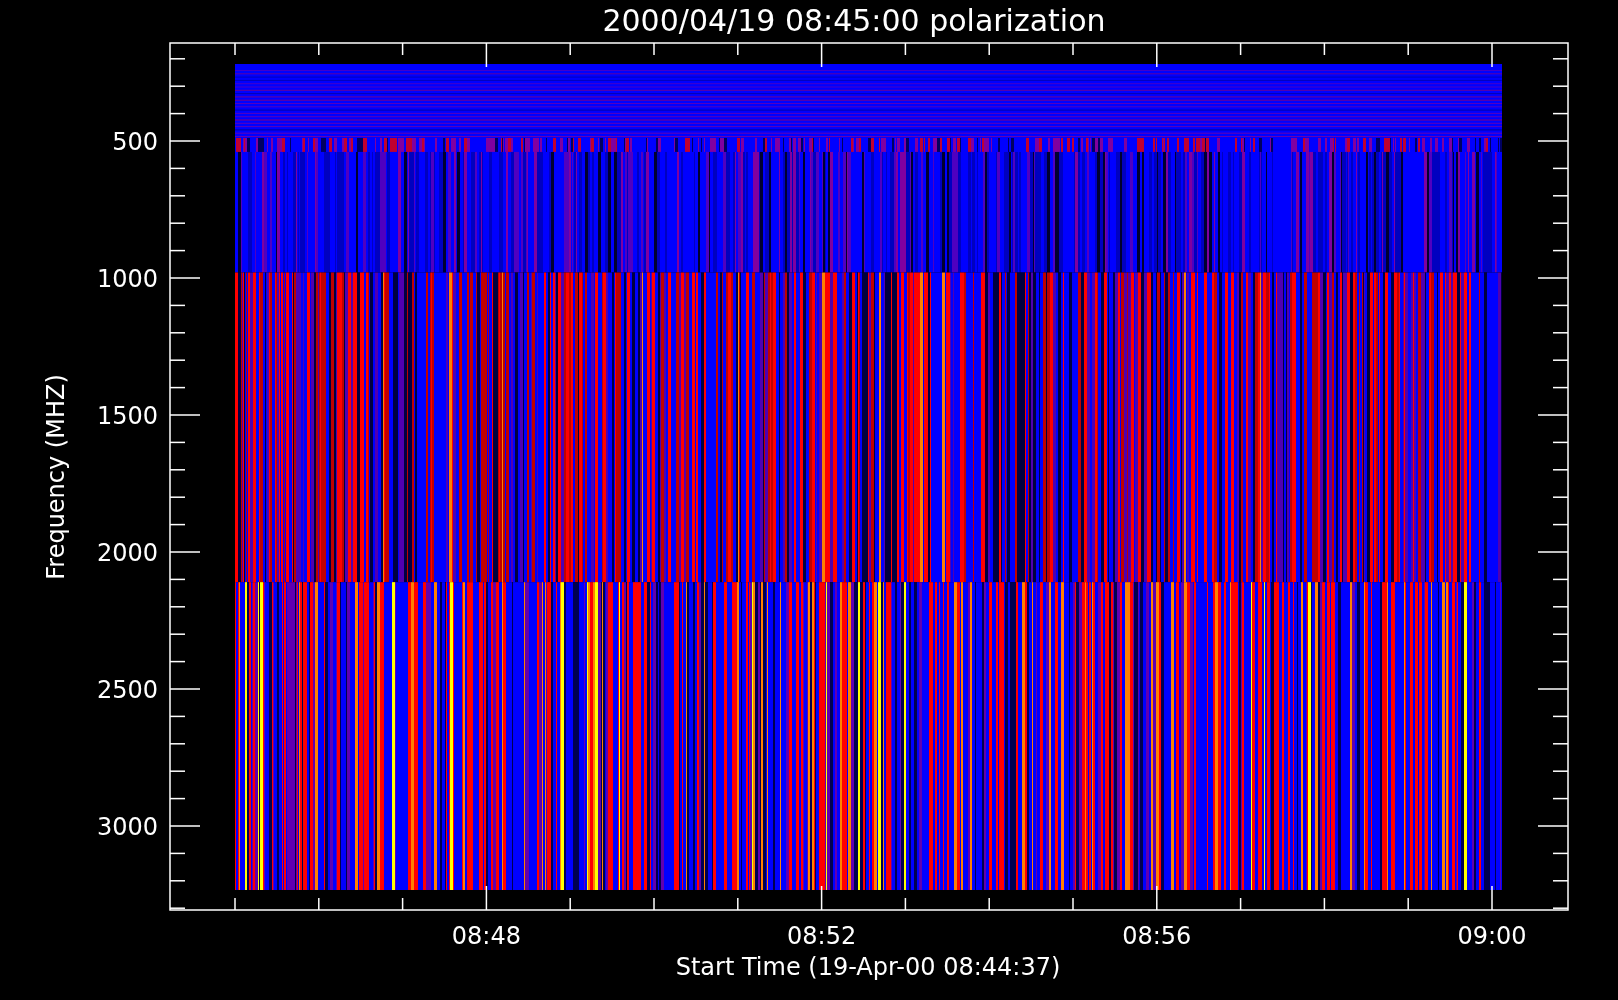 The width and height of the screenshot is (1618, 1000). I want to click on tick-label: 3000, so click(127, 827).